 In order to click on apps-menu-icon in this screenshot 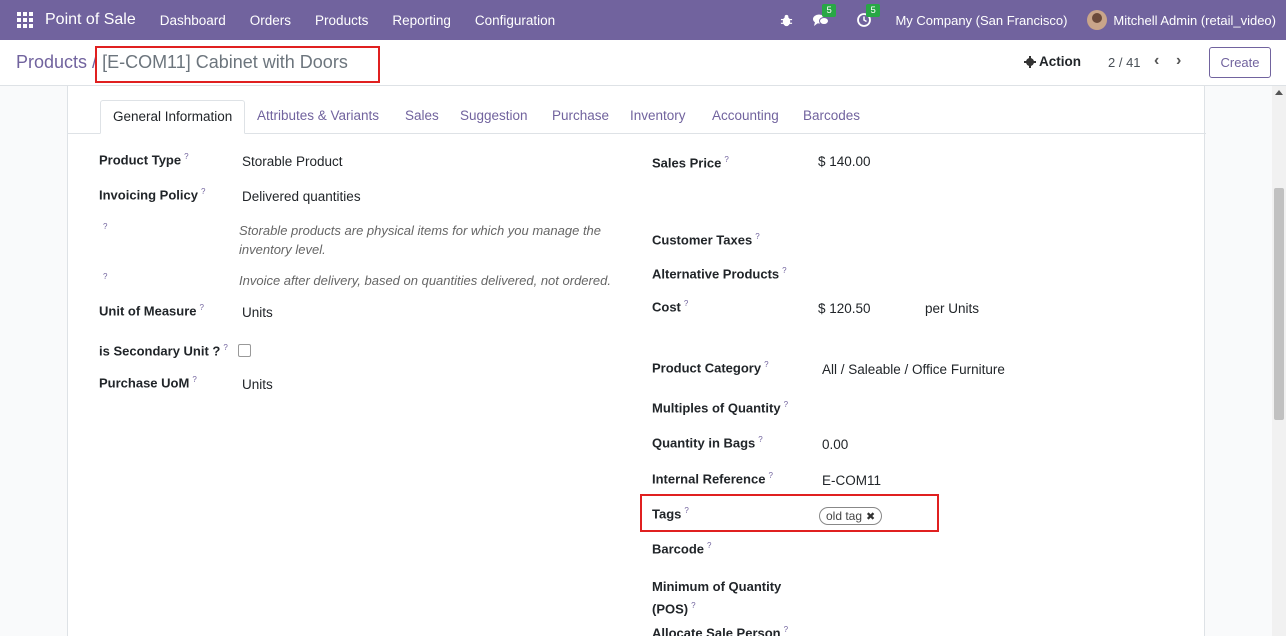, I will do `click(25, 20)`.